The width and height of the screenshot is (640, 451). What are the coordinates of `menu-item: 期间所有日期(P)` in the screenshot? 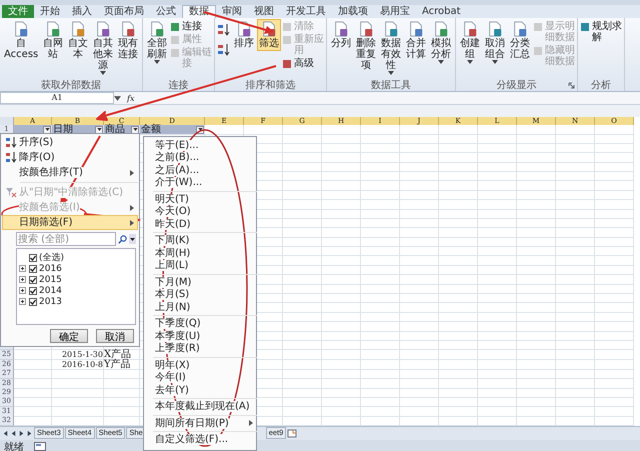 It's located at (192, 423).